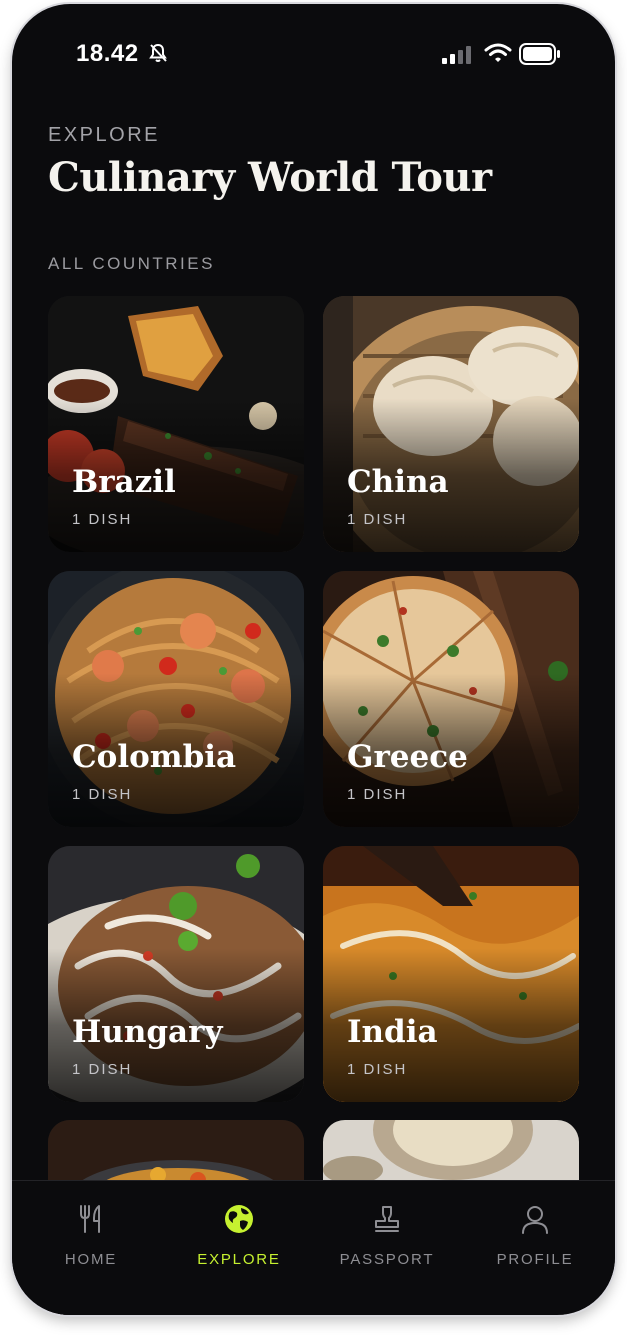 The image size is (627, 1335). Describe the element at coordinates (239, 1259) in the screenshot. I see `tab-label: EXPLORE` at that location.